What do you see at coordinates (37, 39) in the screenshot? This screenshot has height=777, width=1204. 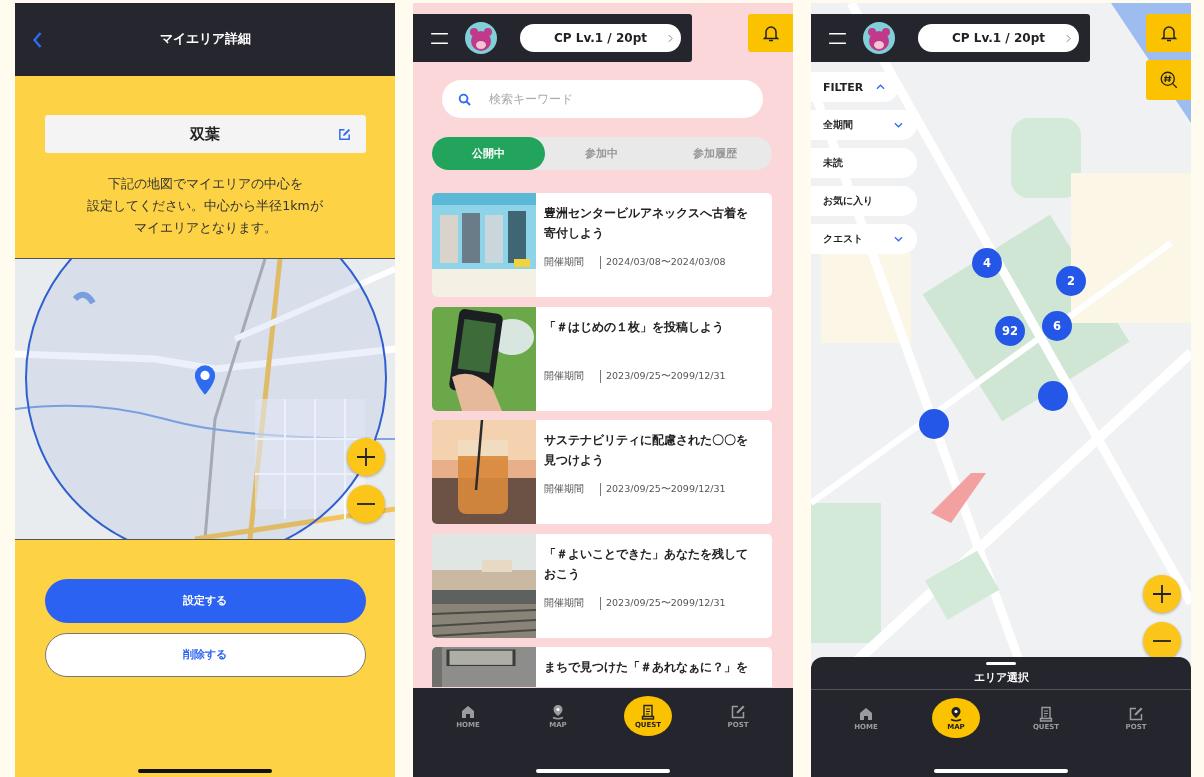 I see `back-icon` at bounding box center [37, 39].